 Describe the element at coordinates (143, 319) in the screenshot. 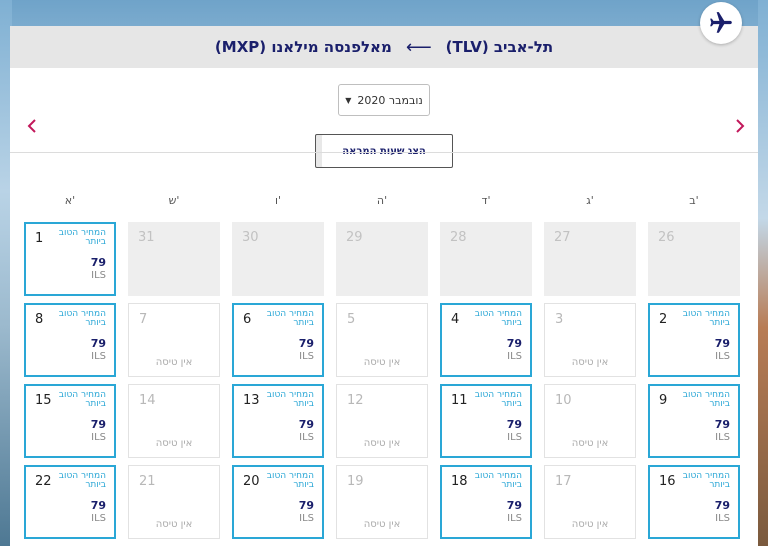

I see `day-number: 7` at that location.